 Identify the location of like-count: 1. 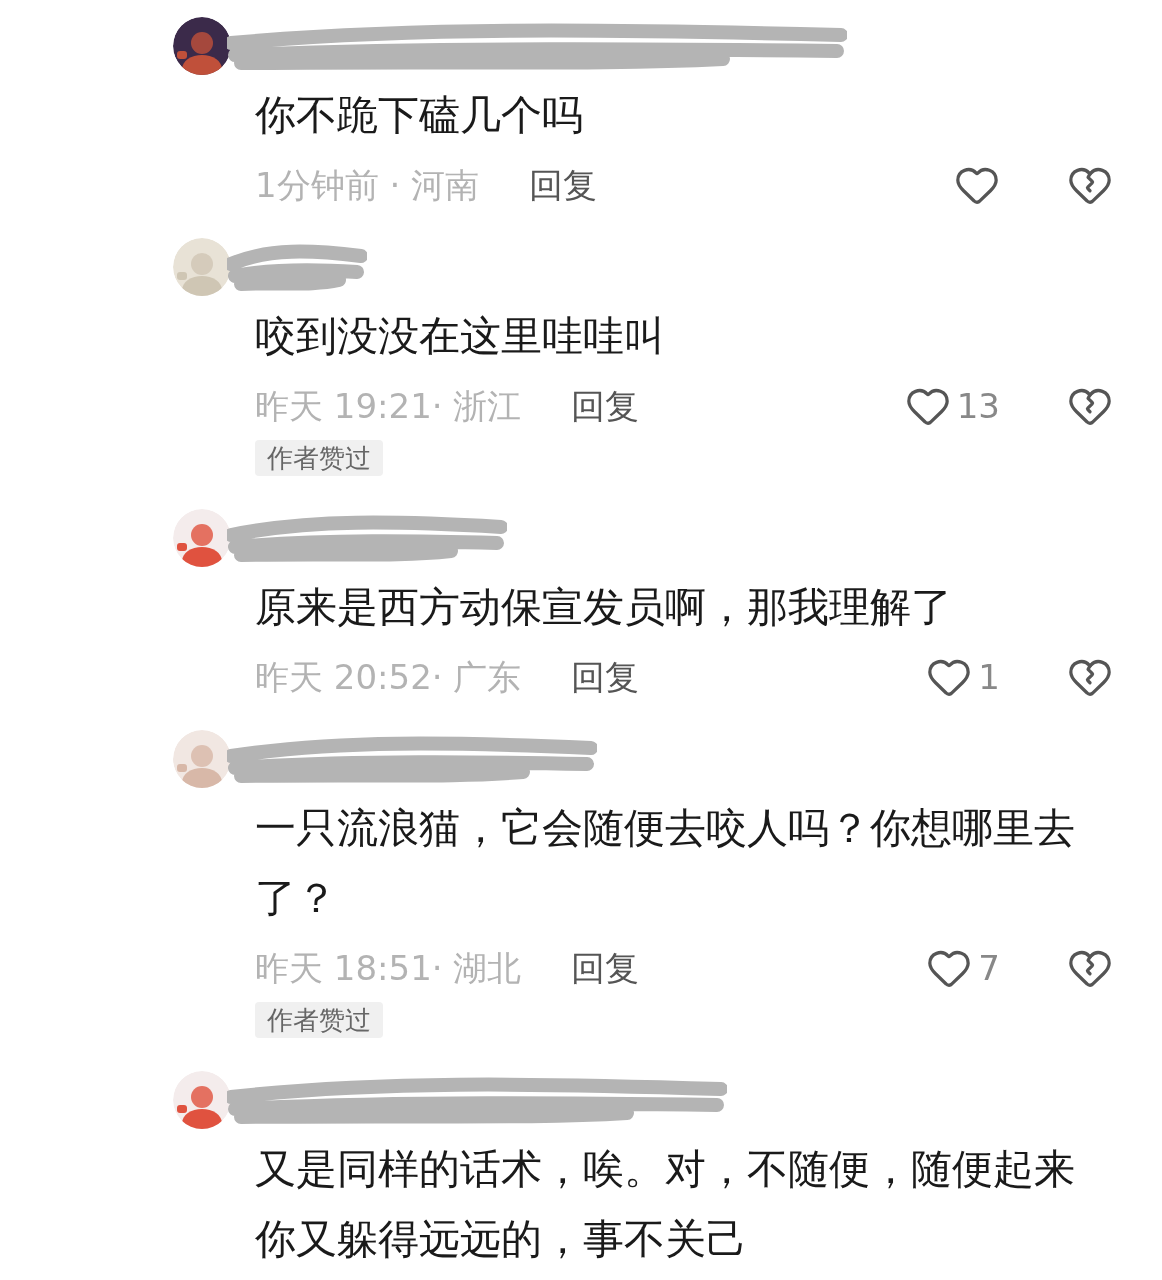
(989, 677).